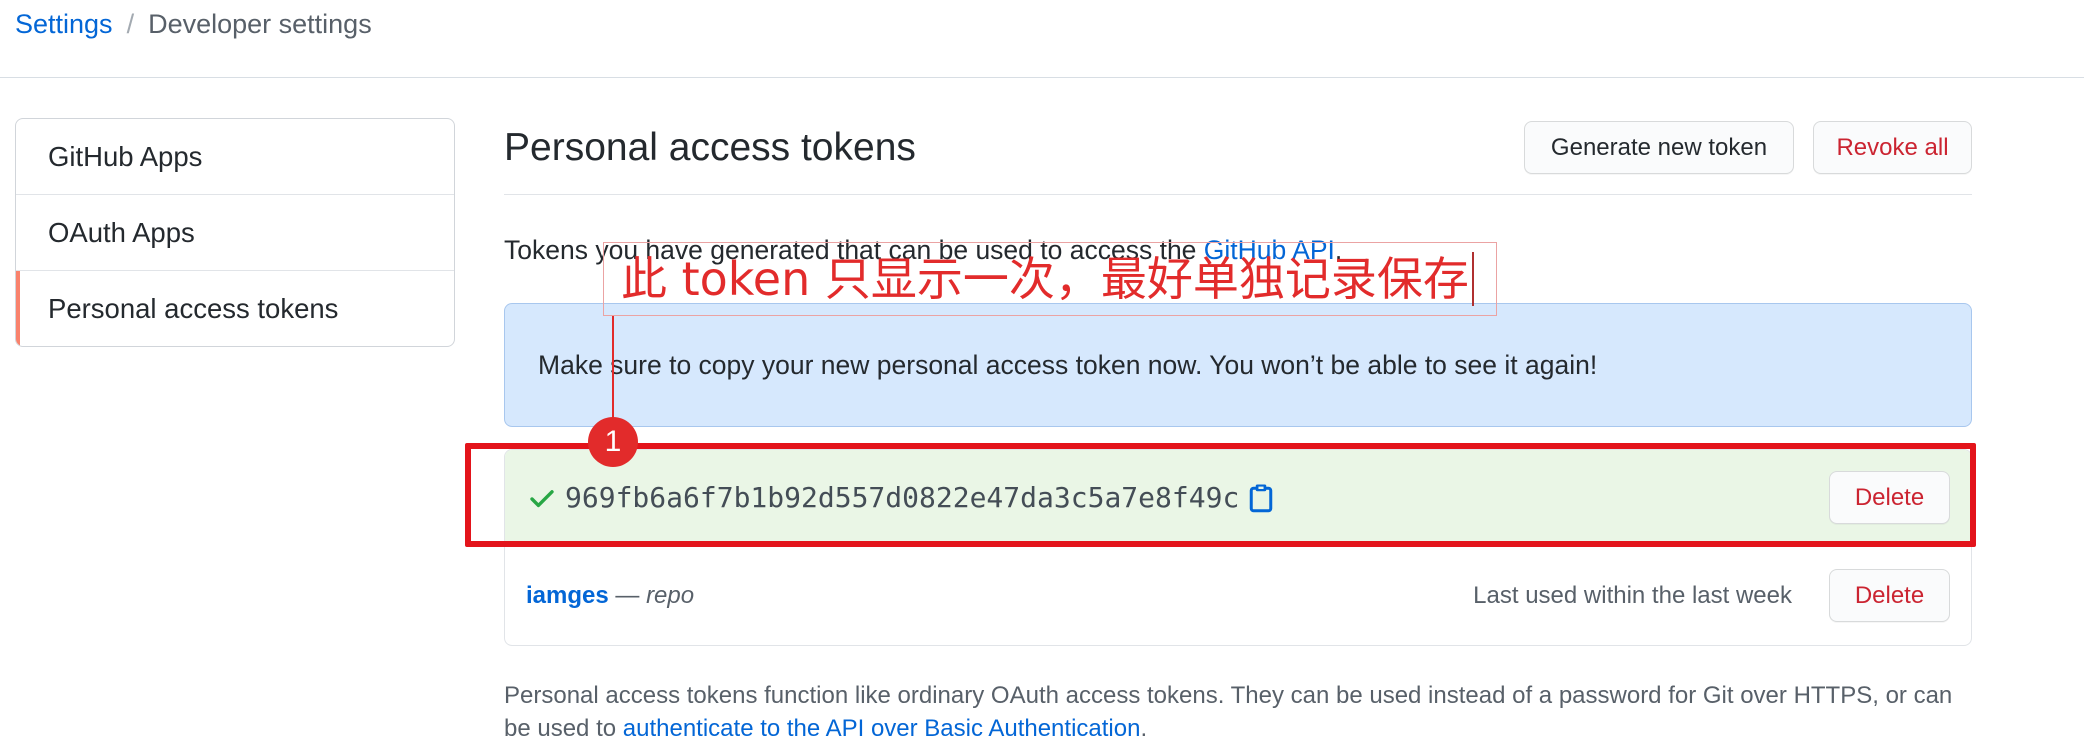  Describe the element at coordinates (64, 24) in the screenshot. I see `breadcrumb-settings-link: Settings` at that location.